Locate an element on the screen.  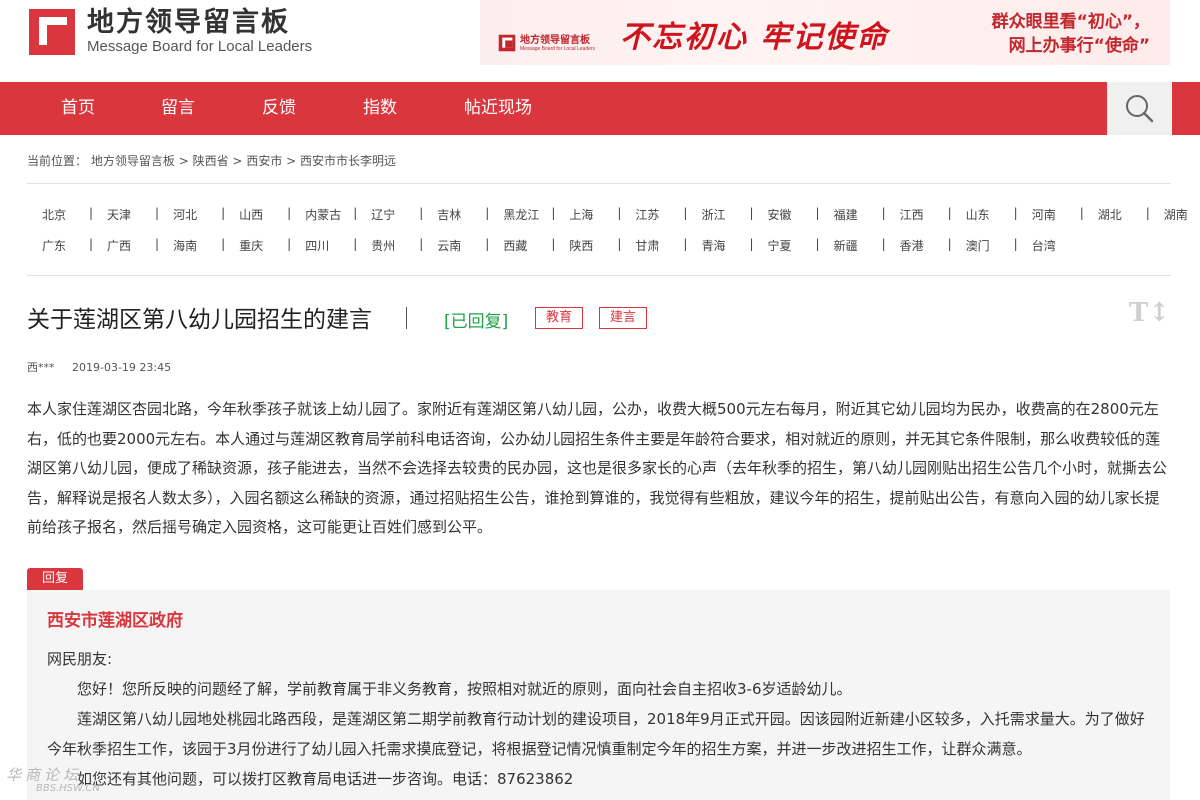
banner-logo-title: 地方领导留言板 is located at coordinates (555, 40).